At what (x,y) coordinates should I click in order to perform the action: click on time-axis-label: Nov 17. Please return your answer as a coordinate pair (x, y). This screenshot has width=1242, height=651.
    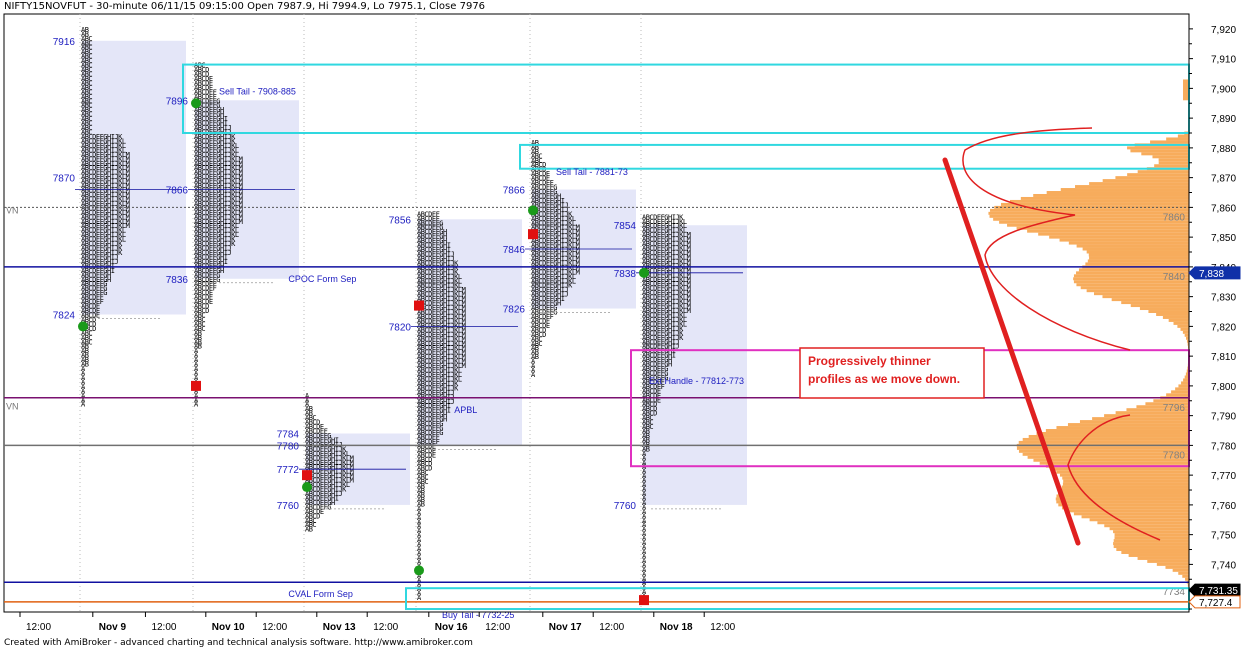
    Looking at the image, I should click on (565, 627).